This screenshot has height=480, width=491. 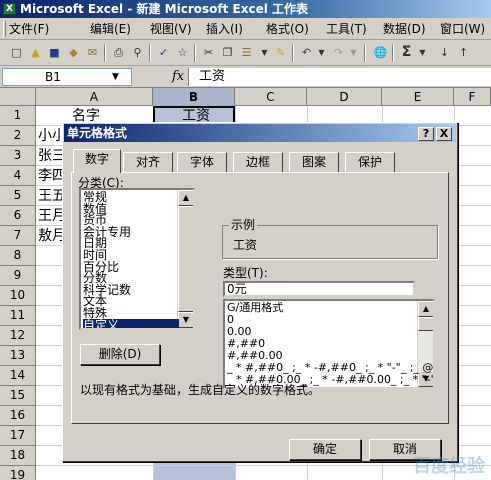 I want to click on redo-dropdown-icon: ▼, so click(x=353, y=52).